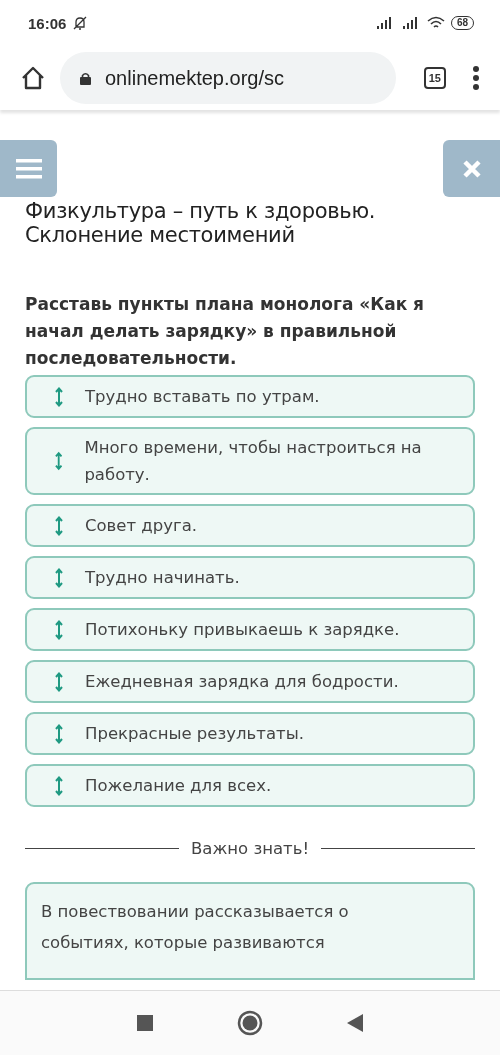 The height and width of the screenshot is (1055, 500). I want to click on wifi-icon, so click(435, 23).